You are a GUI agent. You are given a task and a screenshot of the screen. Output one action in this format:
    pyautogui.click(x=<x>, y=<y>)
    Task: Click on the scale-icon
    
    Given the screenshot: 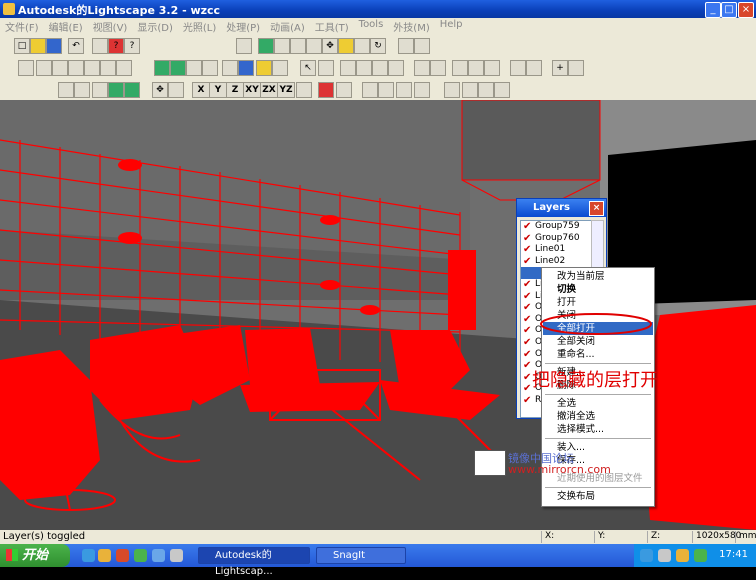 What is the action you would take?
    pyautogui.click(x=492, y=68)
    